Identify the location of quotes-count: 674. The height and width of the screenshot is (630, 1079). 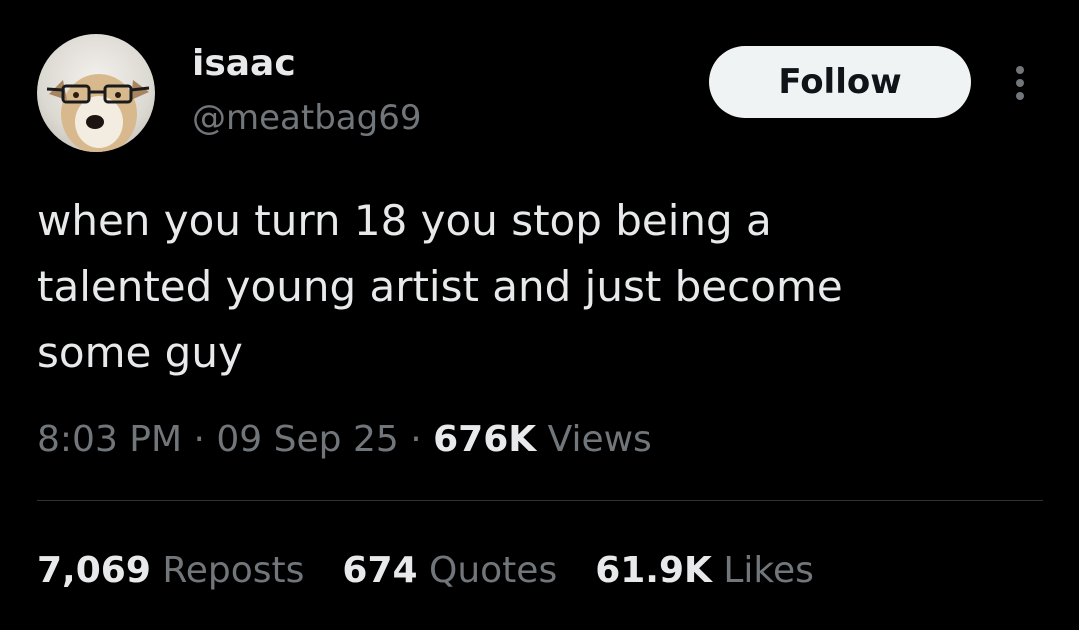
(380, 570).